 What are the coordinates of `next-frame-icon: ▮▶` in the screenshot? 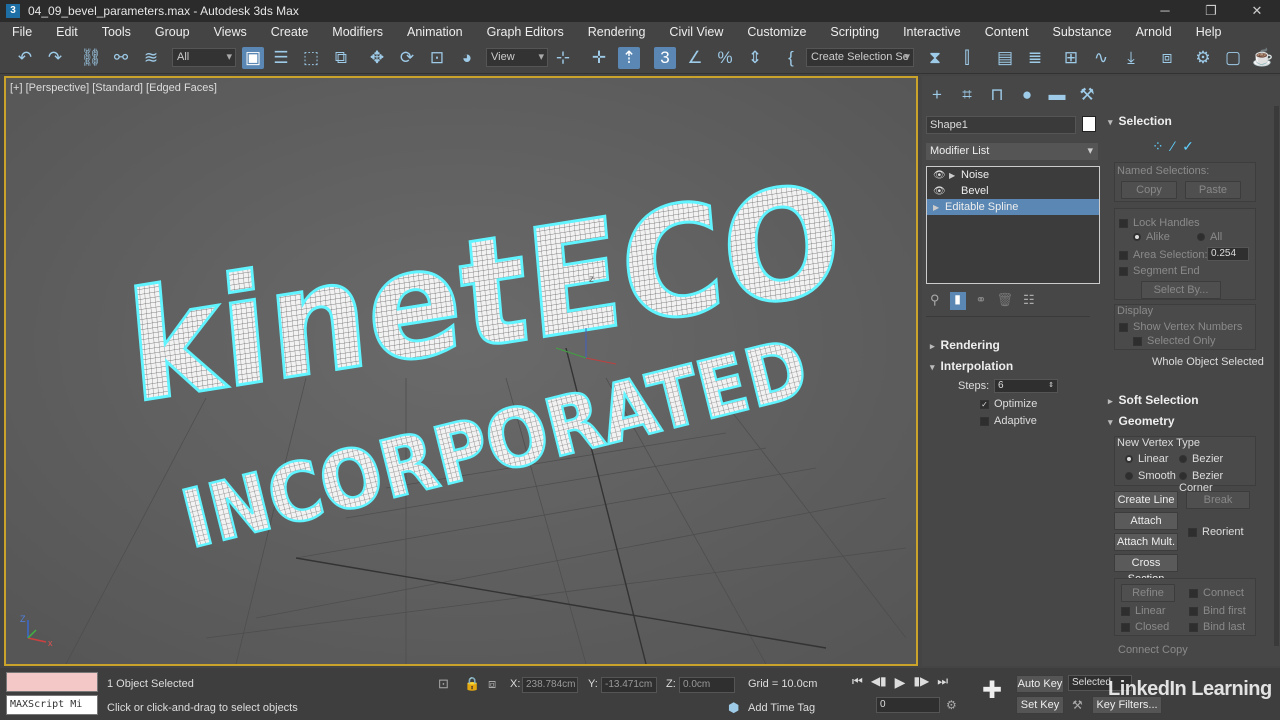 It's located at (921, 682).